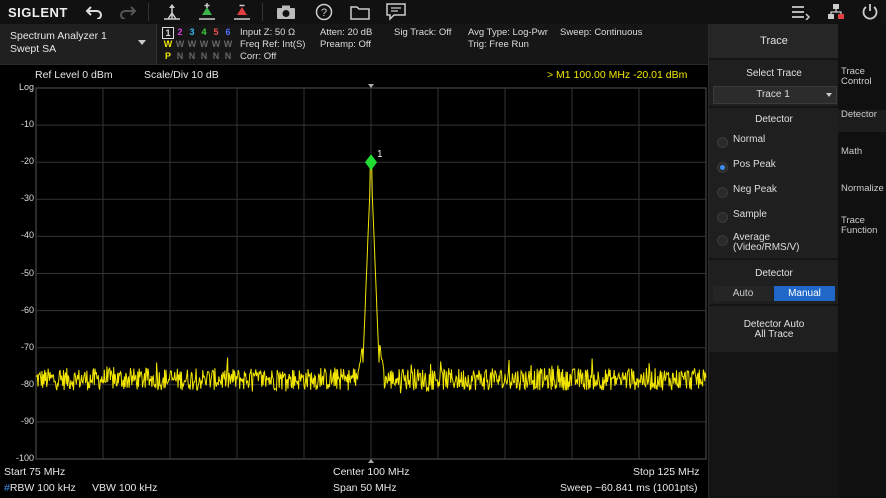 The width and height of the screenshot is (886, 498). Describe the element at coordinates (216, 44) in the screenshot. I see `trace-5-mode: W` at that location.